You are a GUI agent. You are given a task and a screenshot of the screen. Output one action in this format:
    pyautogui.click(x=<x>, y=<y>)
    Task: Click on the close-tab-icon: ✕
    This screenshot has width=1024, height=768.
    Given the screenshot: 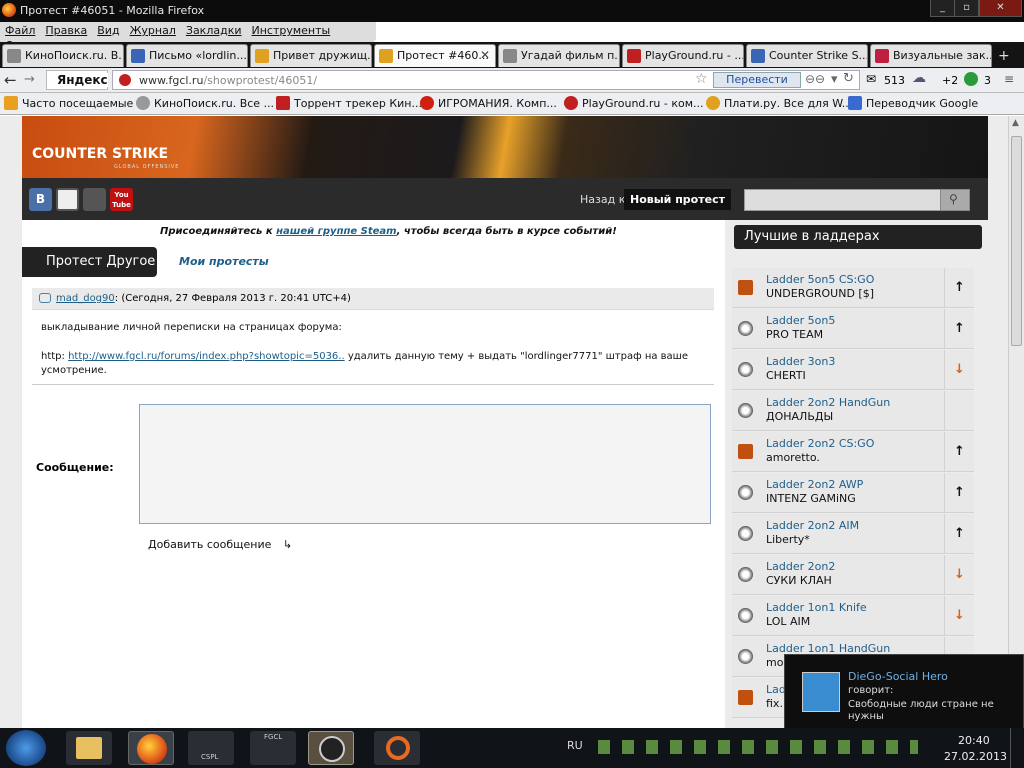 What is the action you would take?
    pyautogui.click(x=485, y=55)
    